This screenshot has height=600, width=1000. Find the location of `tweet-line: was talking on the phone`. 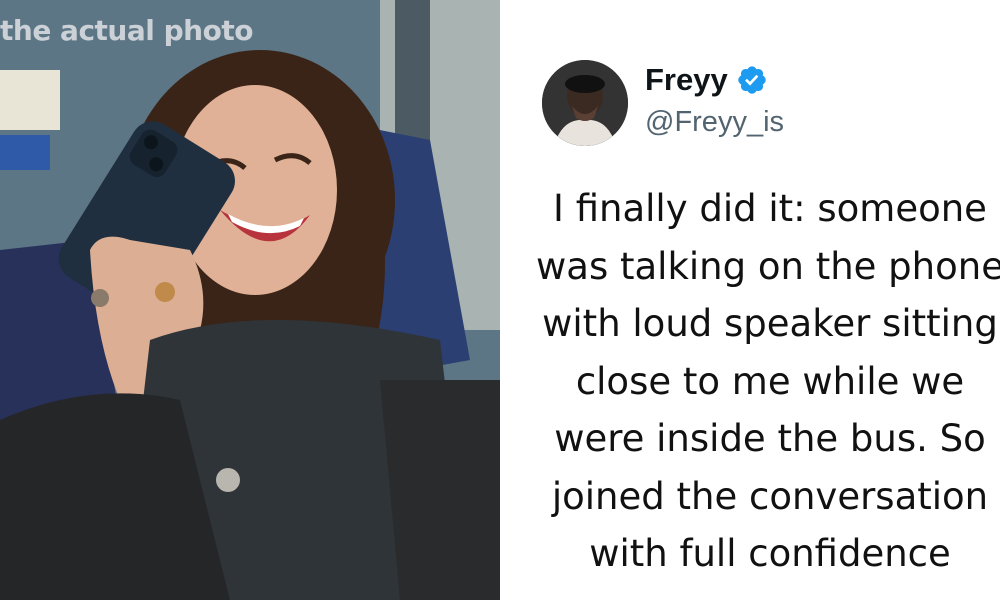

tweet-line: was talking on the phone is located at coordinates (768, 266).